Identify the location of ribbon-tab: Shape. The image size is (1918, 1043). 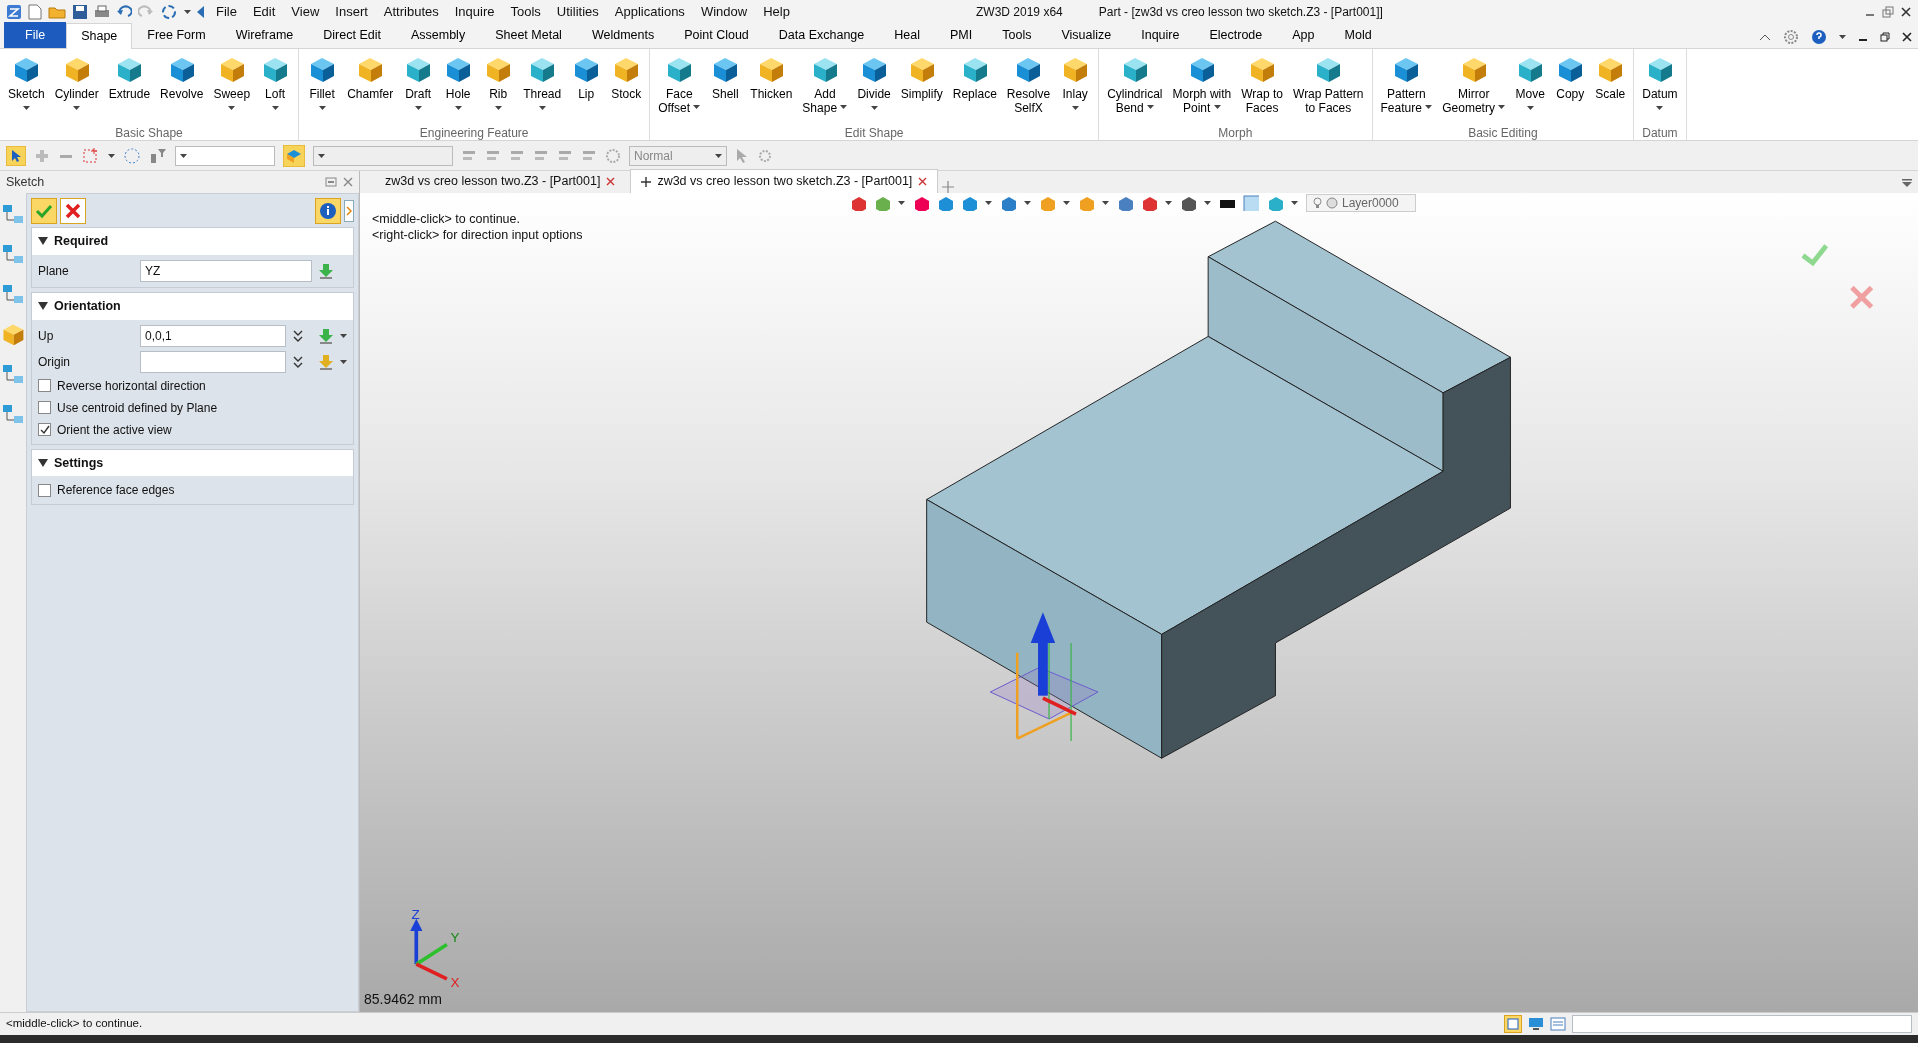
(99, 36).